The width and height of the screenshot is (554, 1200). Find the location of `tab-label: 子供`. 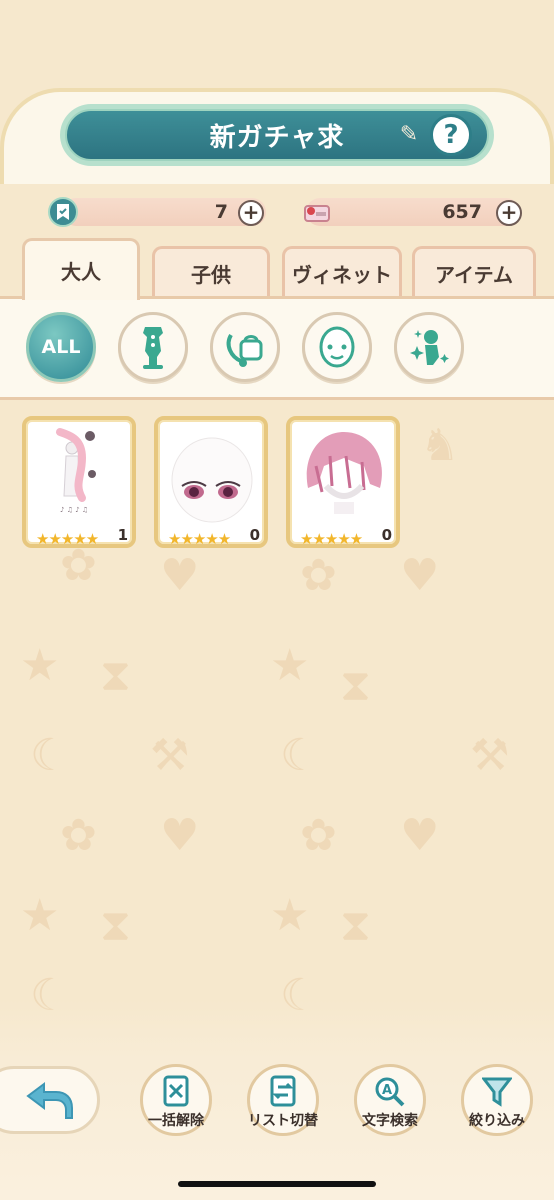

tab-label: 子供 is located at coordinates (211, 275).